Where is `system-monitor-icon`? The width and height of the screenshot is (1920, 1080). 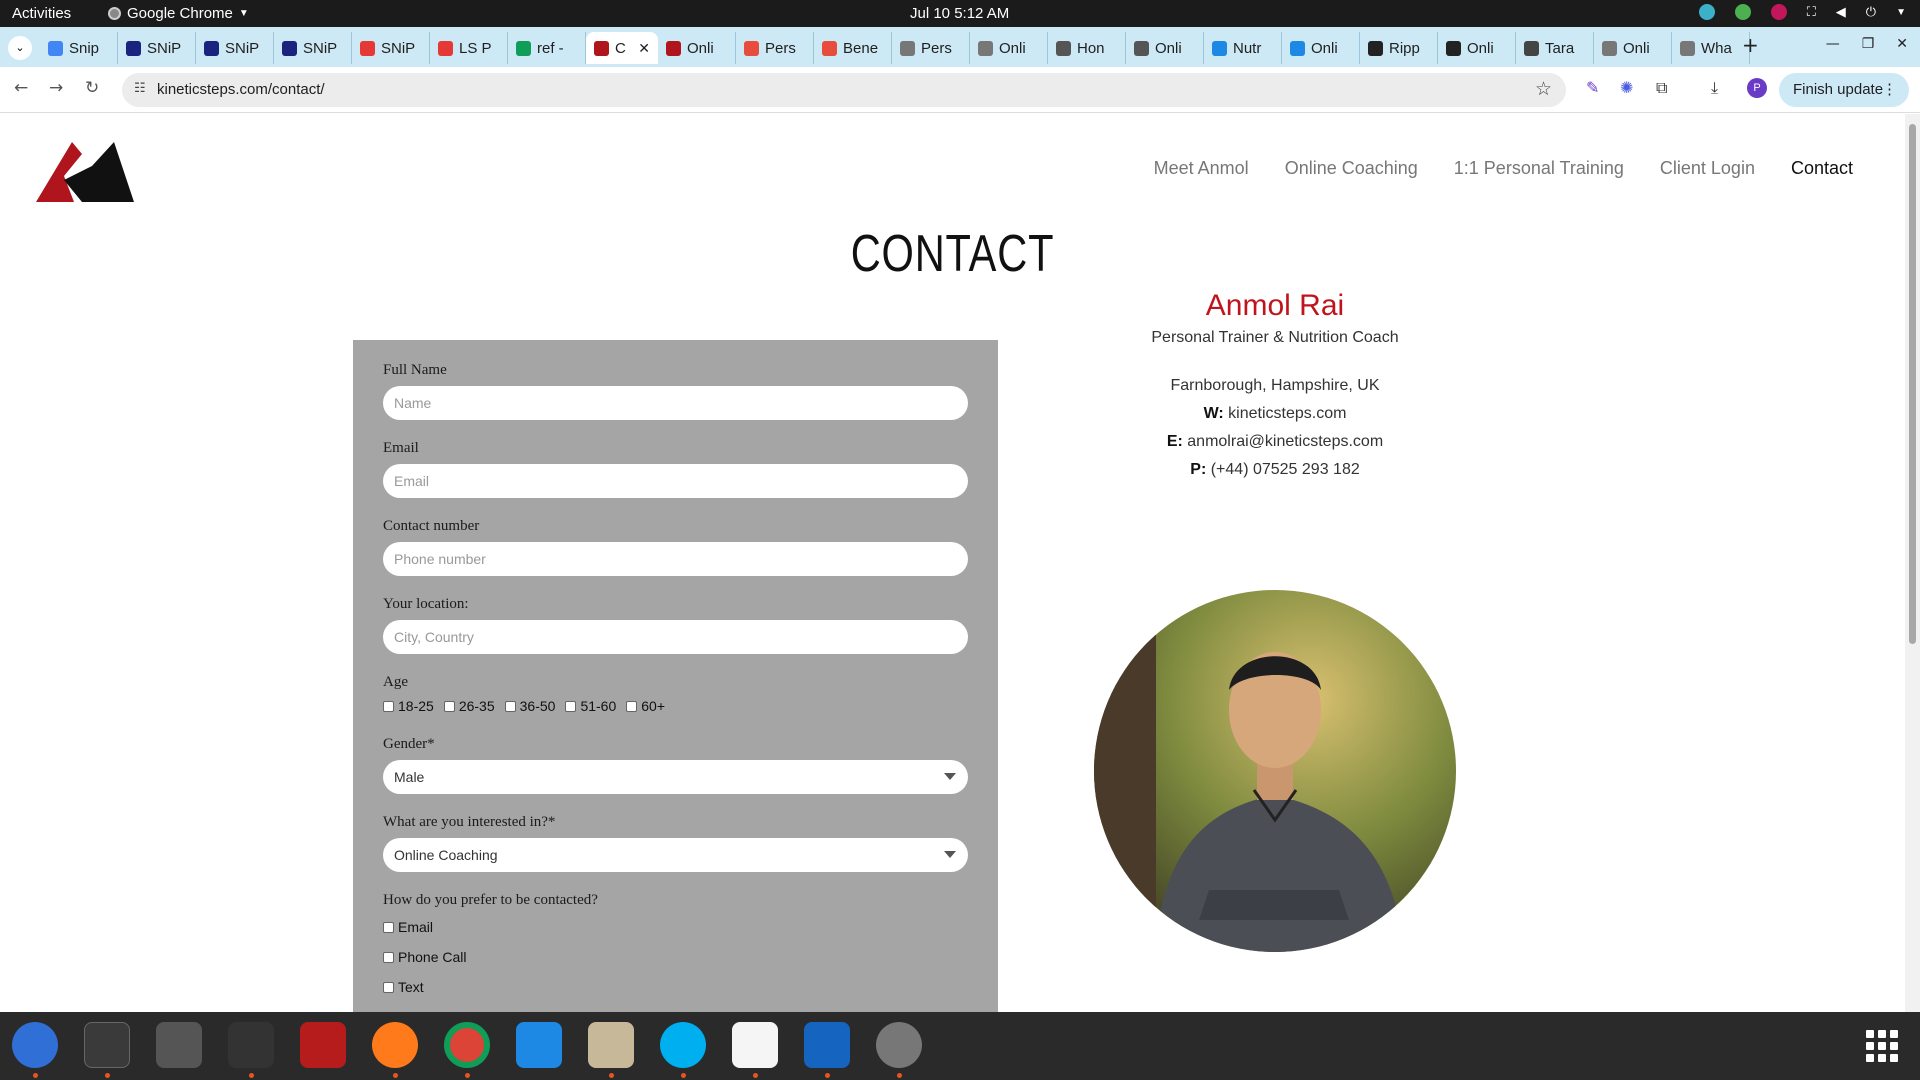
system-monitor-icon is located at coordinates (251, 1045).